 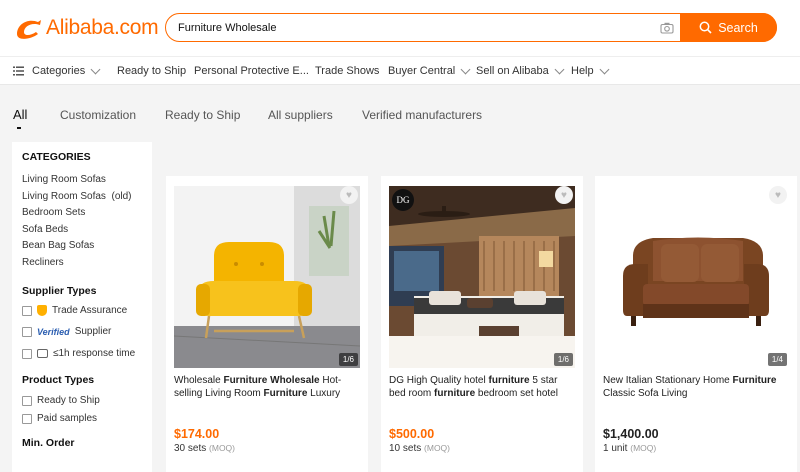 I want to click on nav-item-label: Trade Shows, so click(x=347, y=71).